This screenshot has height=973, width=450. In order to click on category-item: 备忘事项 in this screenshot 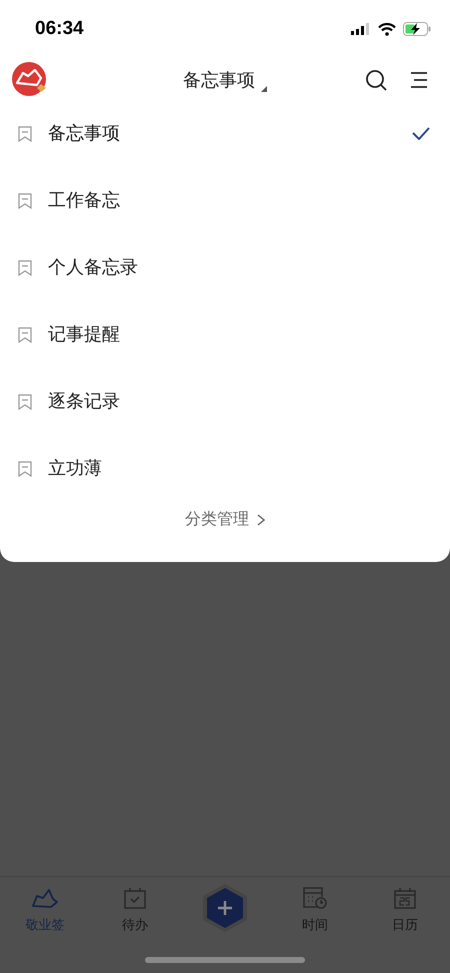, I will do `click(225, 133)`.